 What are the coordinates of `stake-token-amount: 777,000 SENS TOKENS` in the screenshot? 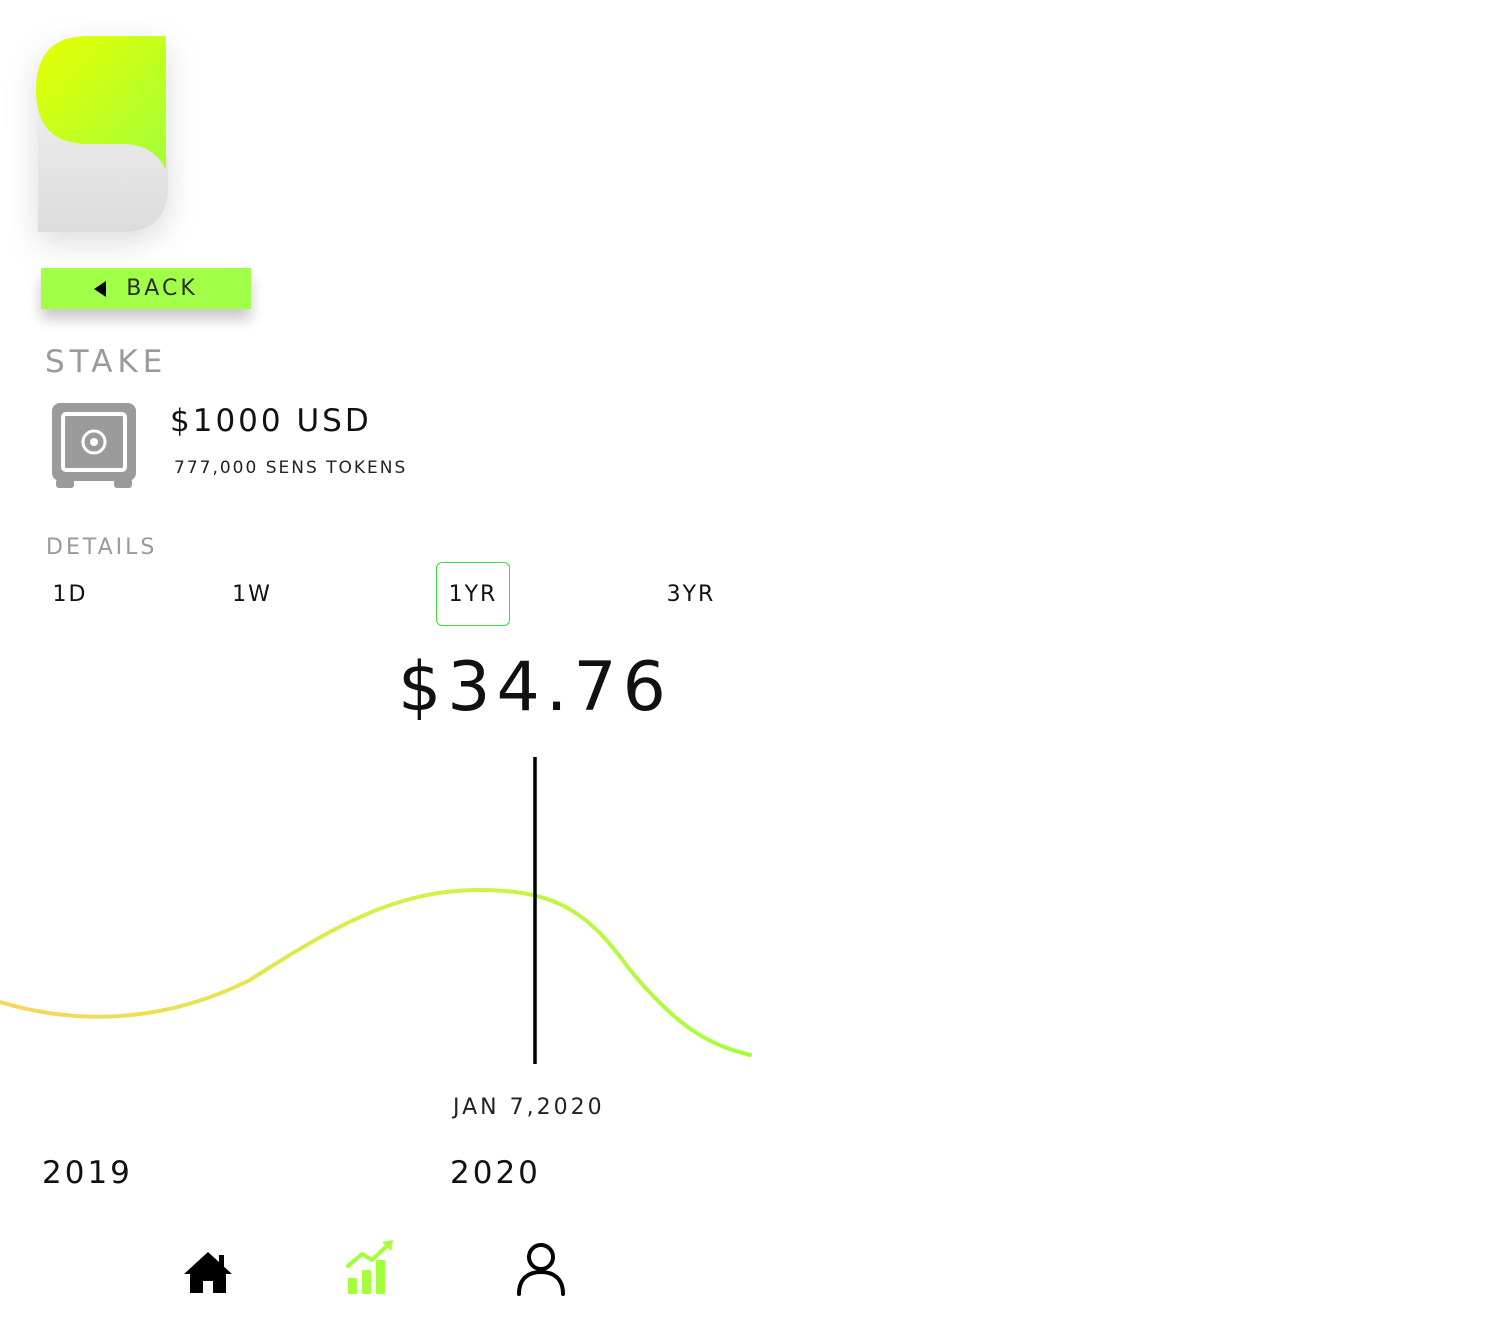 It's located at (291, 468).